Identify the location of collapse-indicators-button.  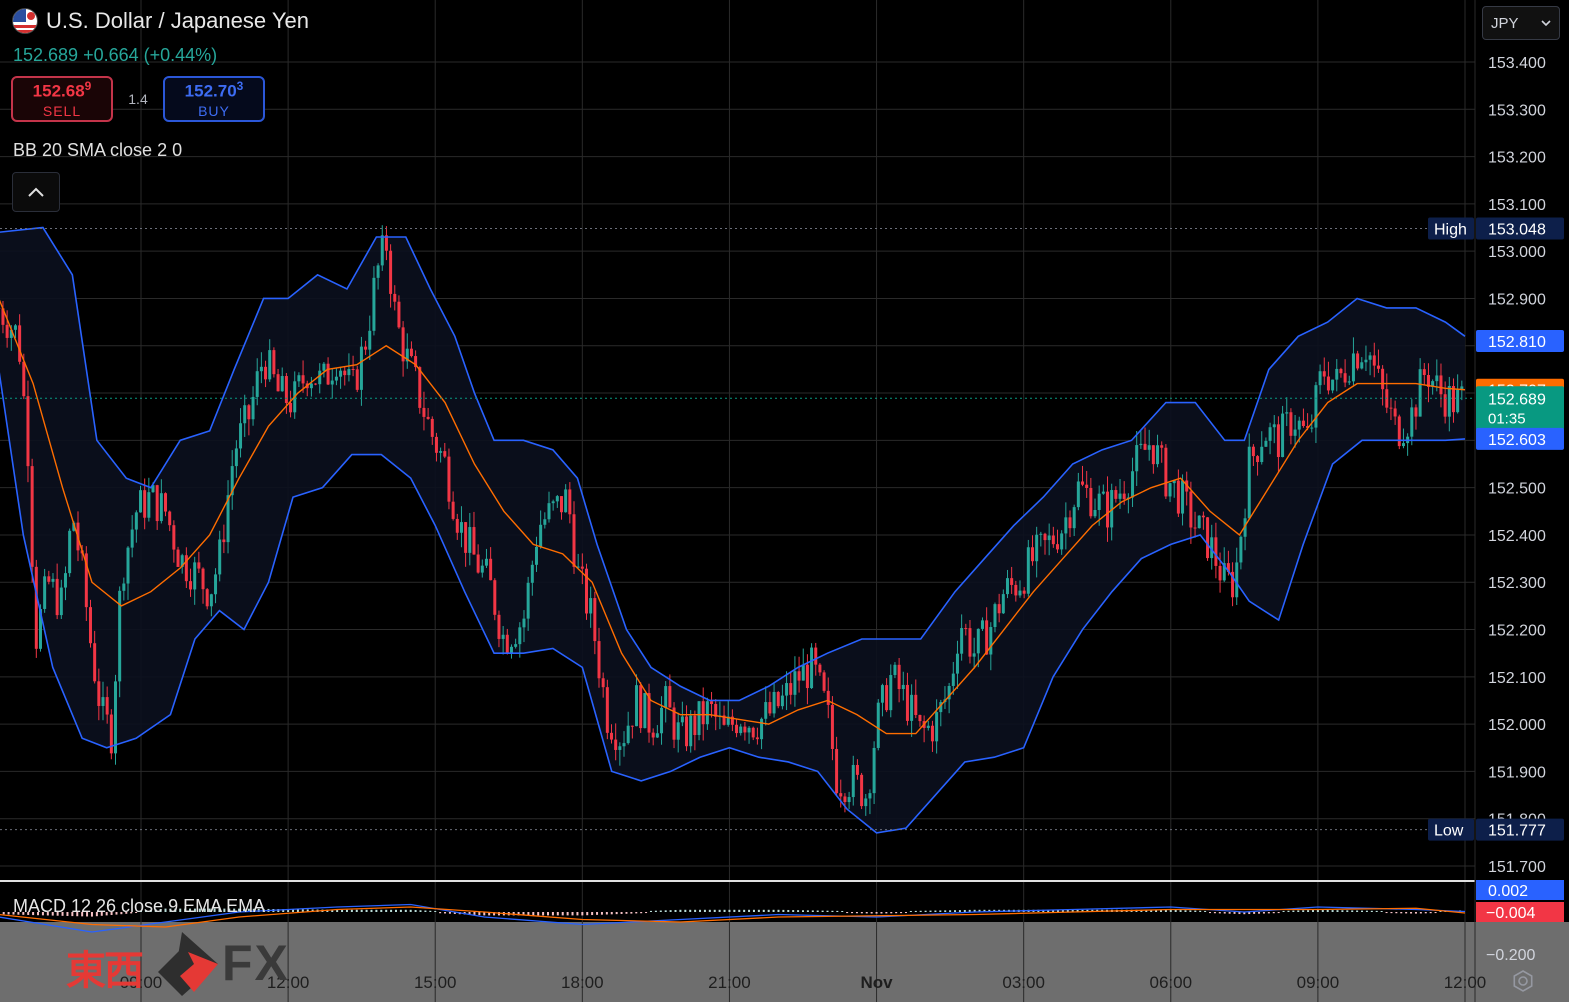
(36, 192).